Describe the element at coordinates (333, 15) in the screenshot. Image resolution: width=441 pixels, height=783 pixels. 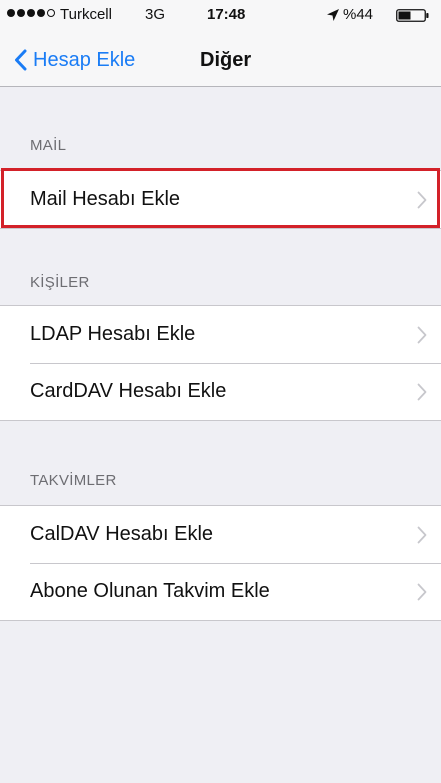
I see `location-arrow-icon` at that location.